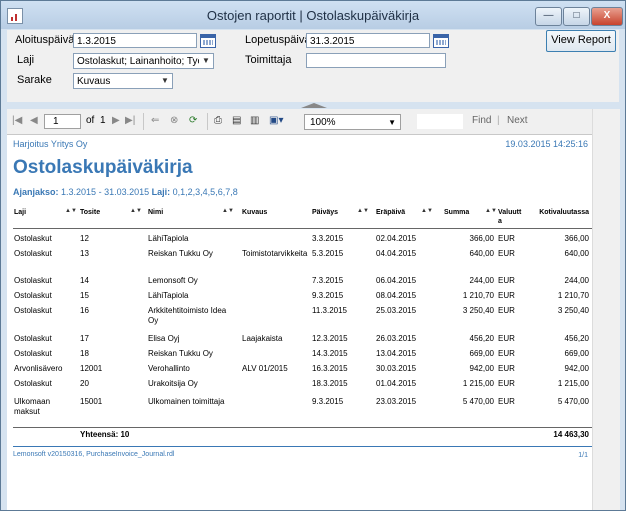 The image size is (626, 511). I want to click on cell-summa: 640,00, so click(481, 253).